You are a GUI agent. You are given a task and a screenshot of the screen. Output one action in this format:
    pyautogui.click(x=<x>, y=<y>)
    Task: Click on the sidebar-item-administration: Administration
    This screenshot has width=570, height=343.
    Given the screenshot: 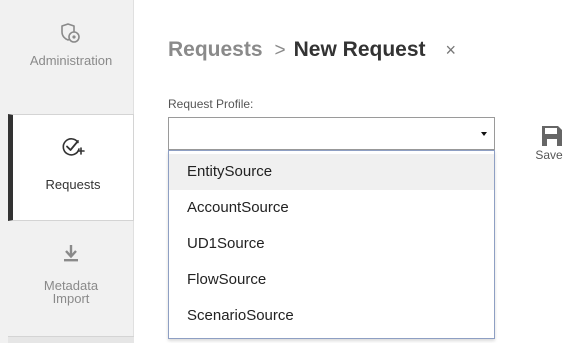 What is the action you would take?
    pyautogui.click(x=71, y=56)
    